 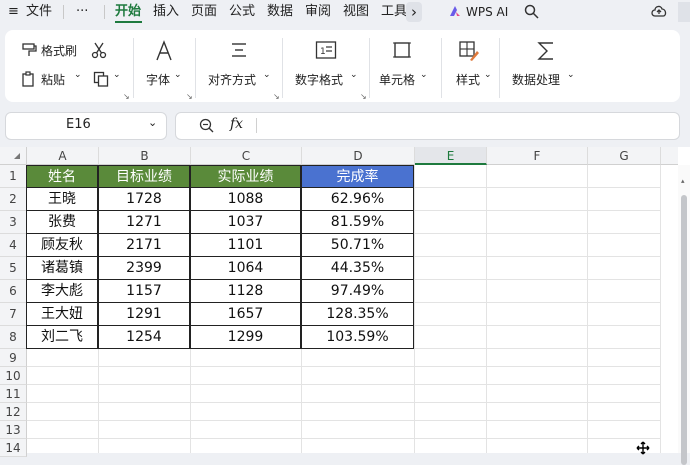 What do you see at coordinates (245, 245) in the screenshot?
I see `table-cell-actual: 1101` at bounding box center [245, 245].